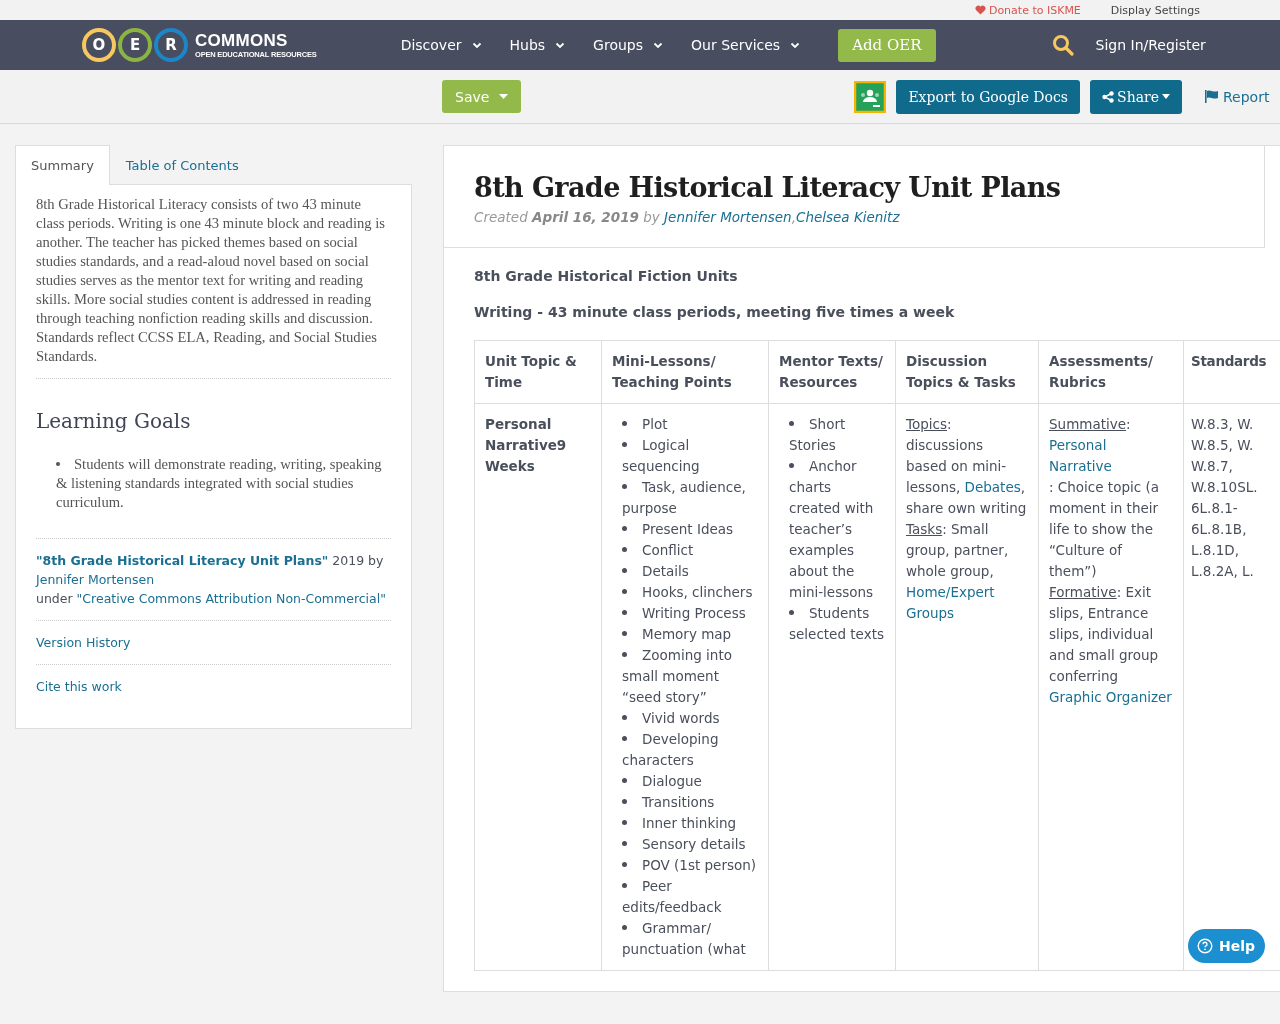 The image size is (1280, 1024). Describe the element at coordinates (1231, 372) in the screenshot. I see `column-header: Standards` at that location.